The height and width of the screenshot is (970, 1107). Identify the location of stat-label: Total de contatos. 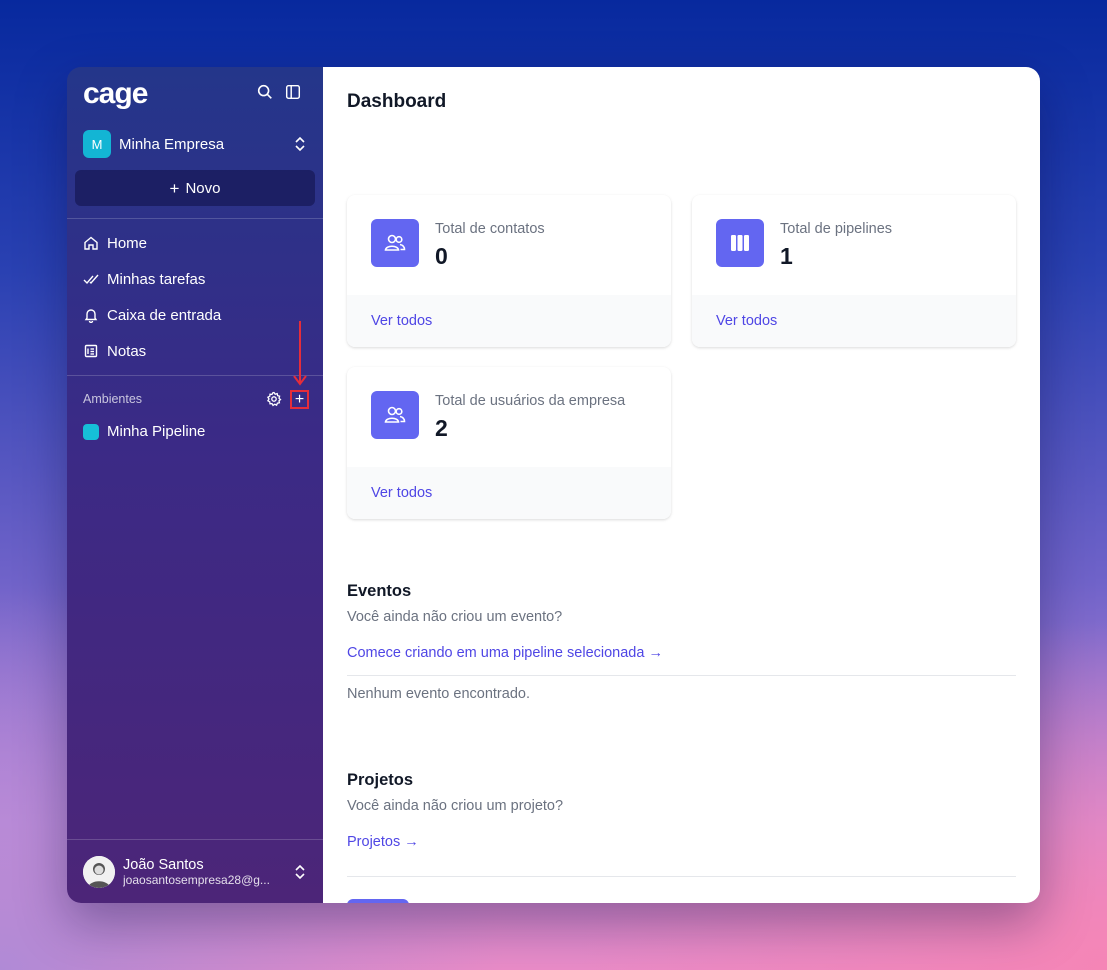
(490, 229).